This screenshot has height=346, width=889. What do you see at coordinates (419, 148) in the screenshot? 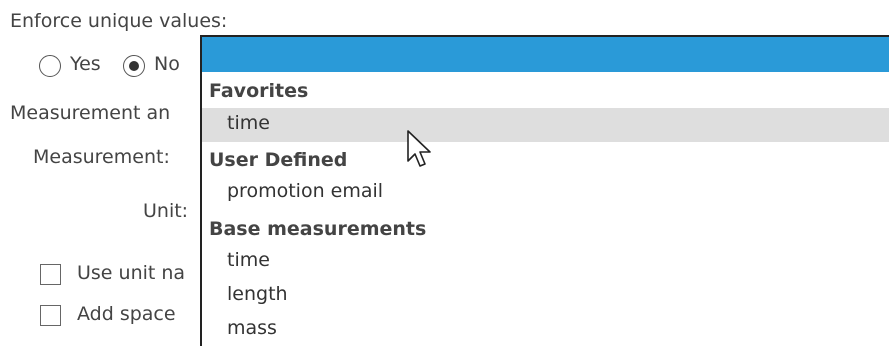
I see `mouse-cursor-icon` at bounding box center [419, 148].